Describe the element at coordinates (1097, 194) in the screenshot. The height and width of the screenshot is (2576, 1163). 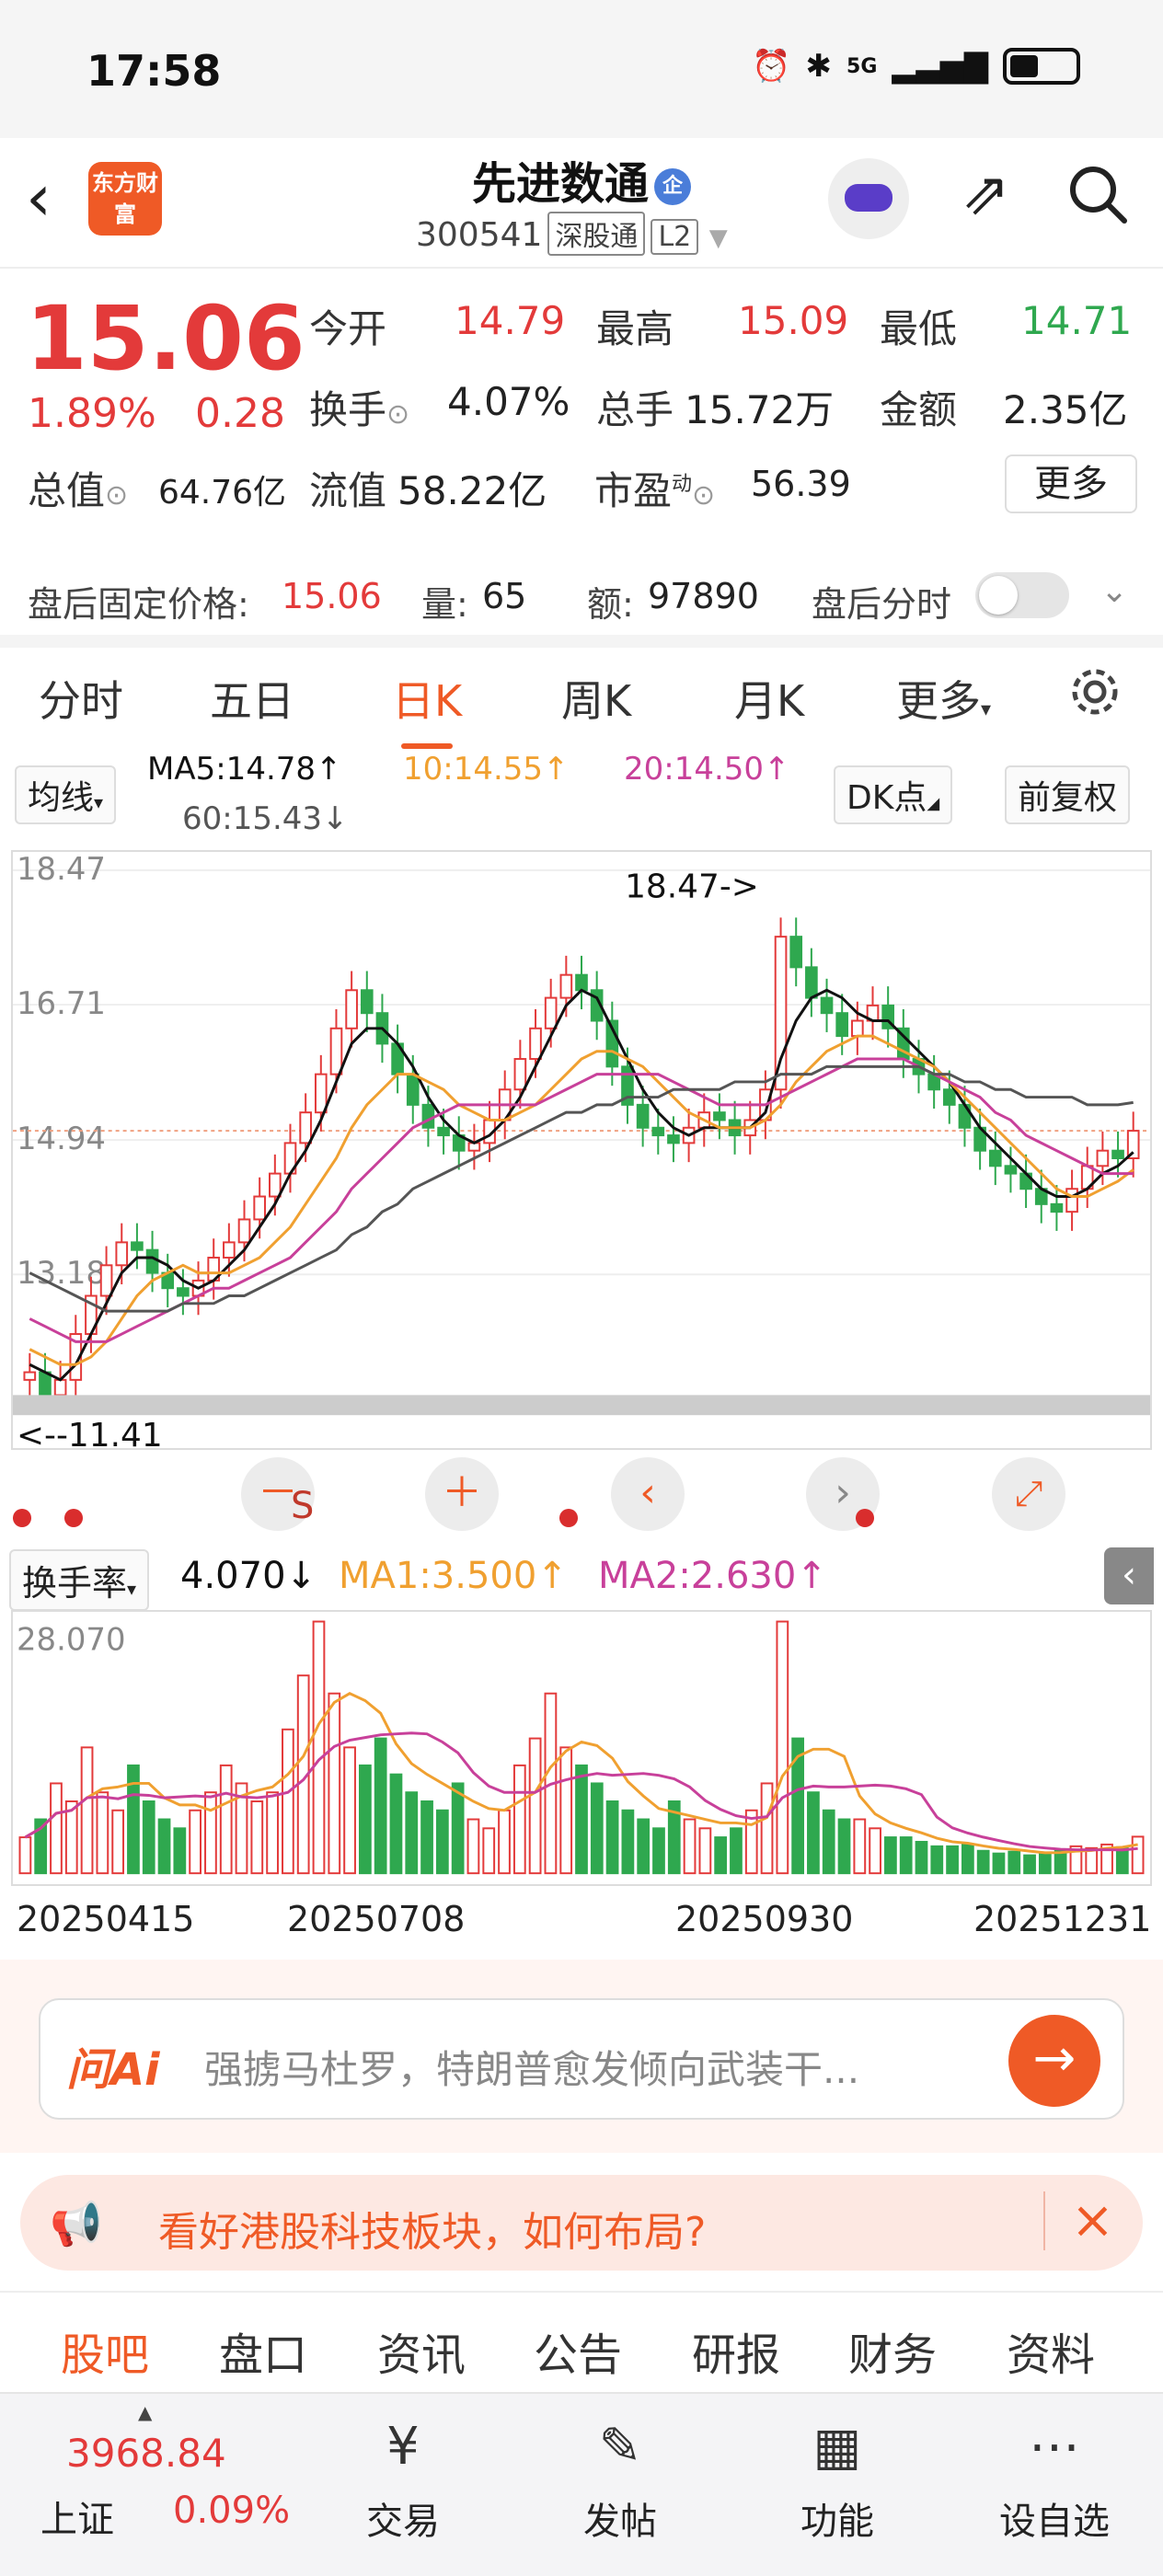
I see `search-icon` at that location.